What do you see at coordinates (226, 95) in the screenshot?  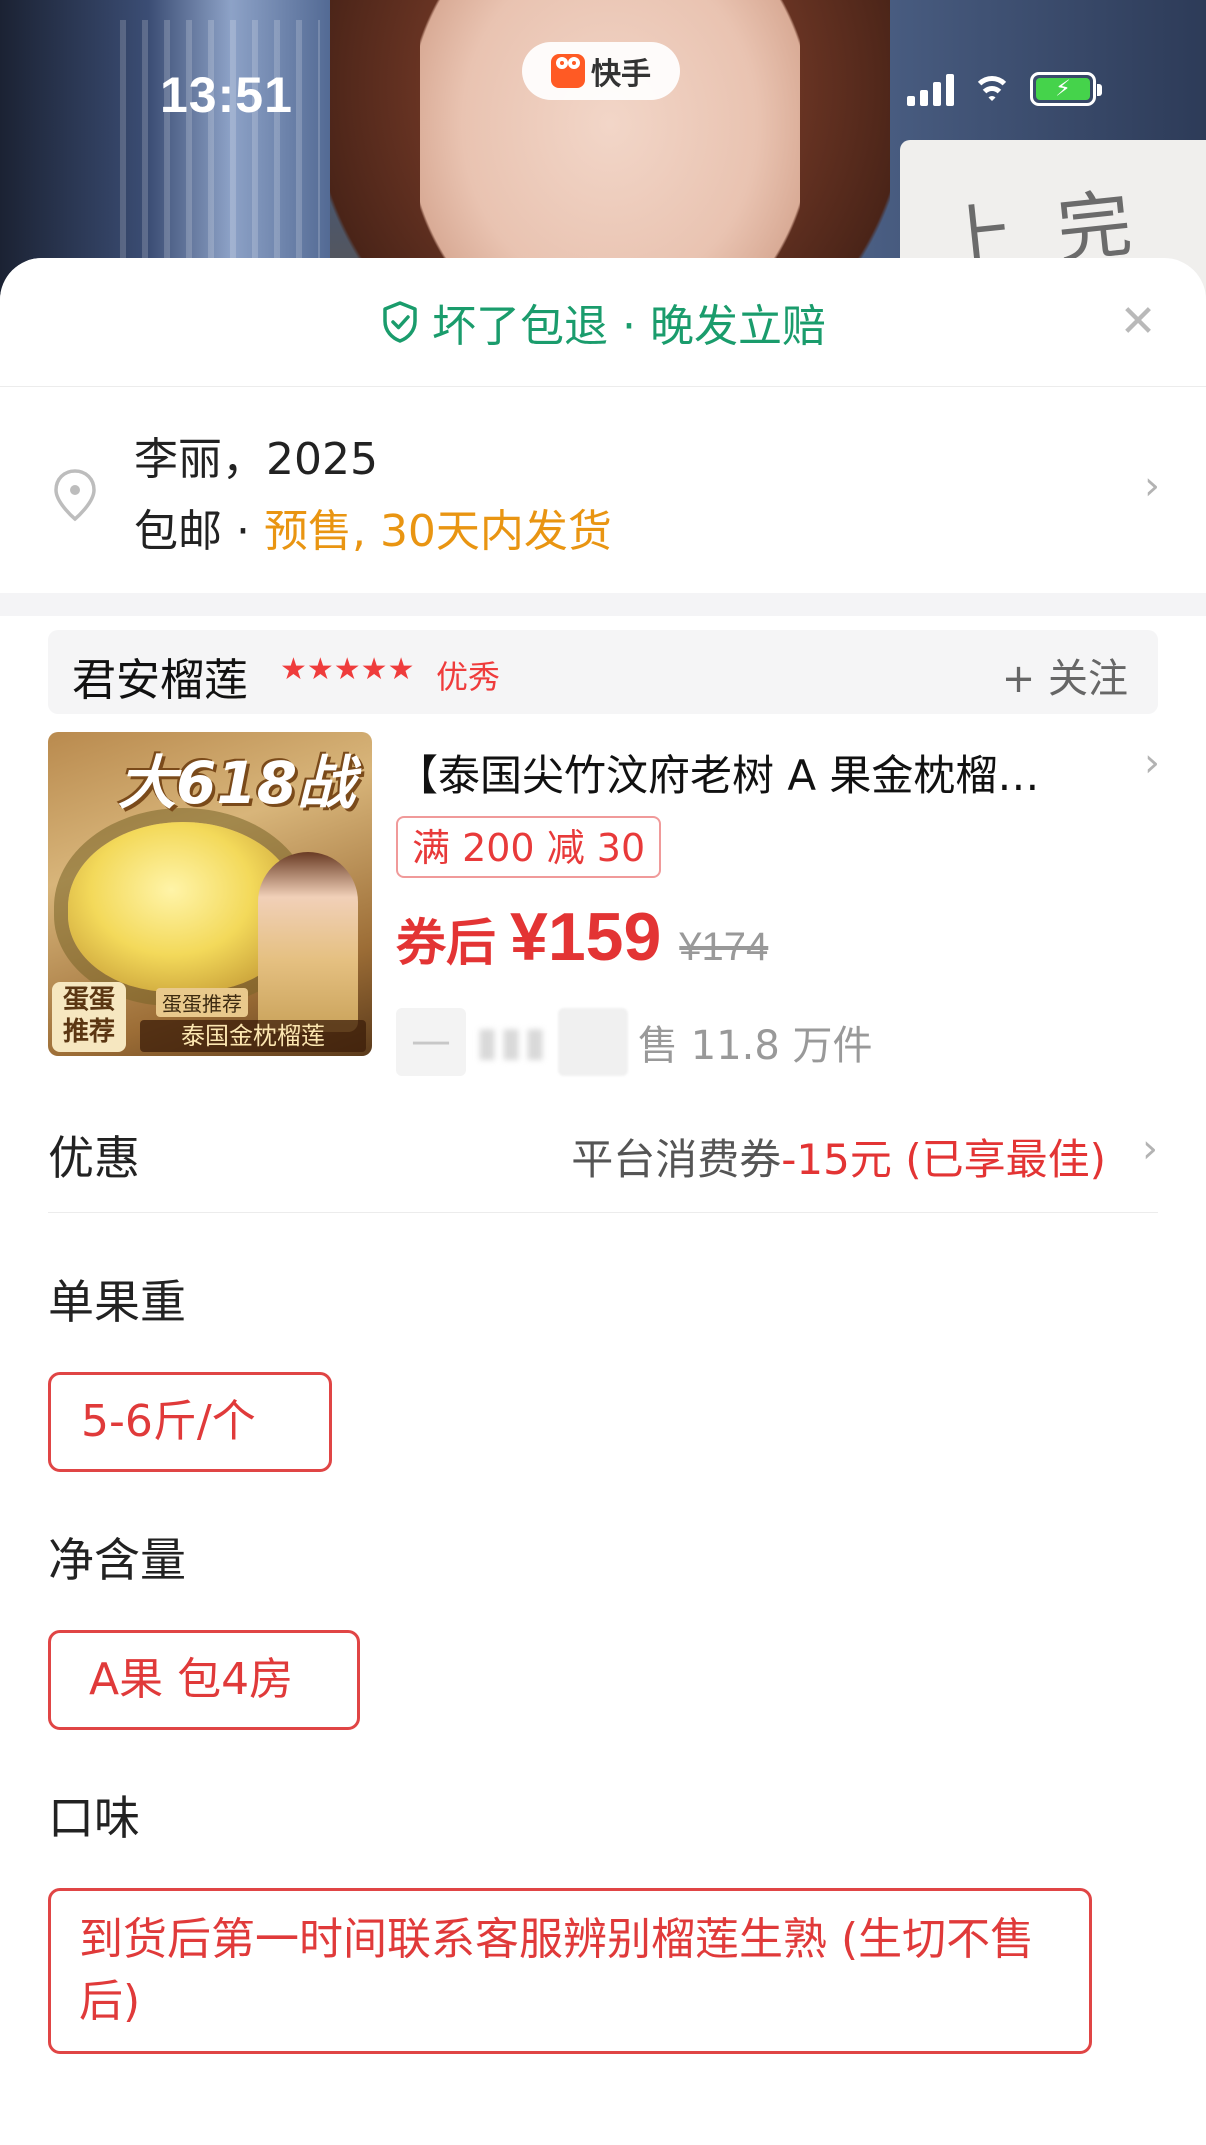 I see `status-time: 13:51` at bounding box center [226, 95].